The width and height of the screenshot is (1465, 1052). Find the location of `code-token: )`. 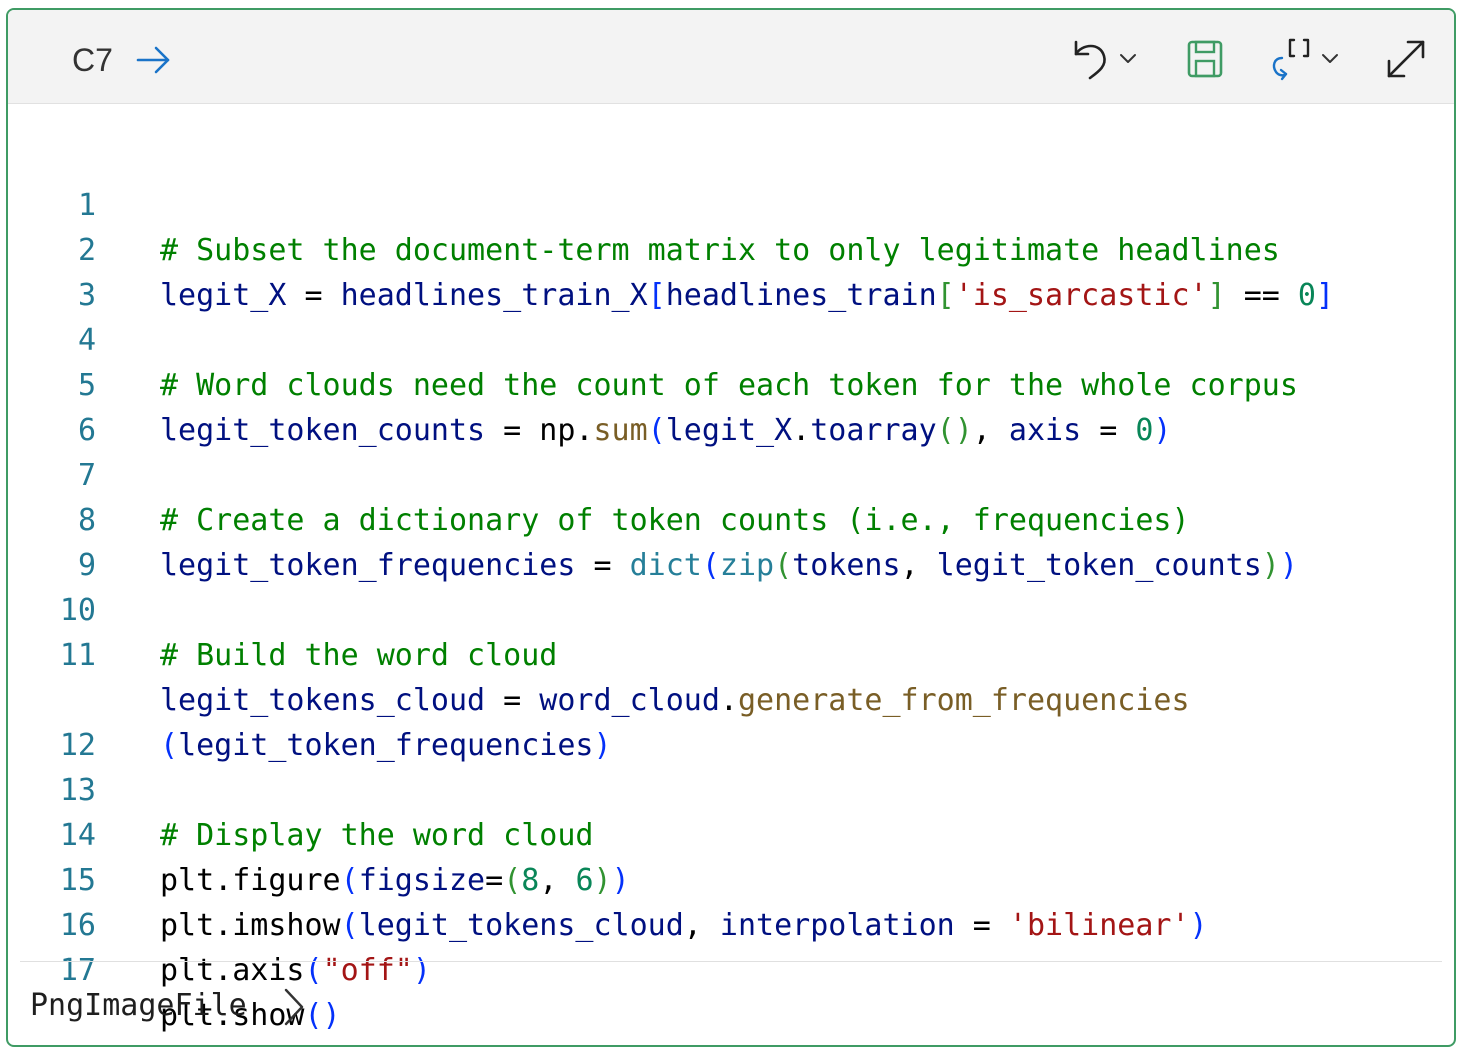

code-token: ) is located at coordinates (421, 970).